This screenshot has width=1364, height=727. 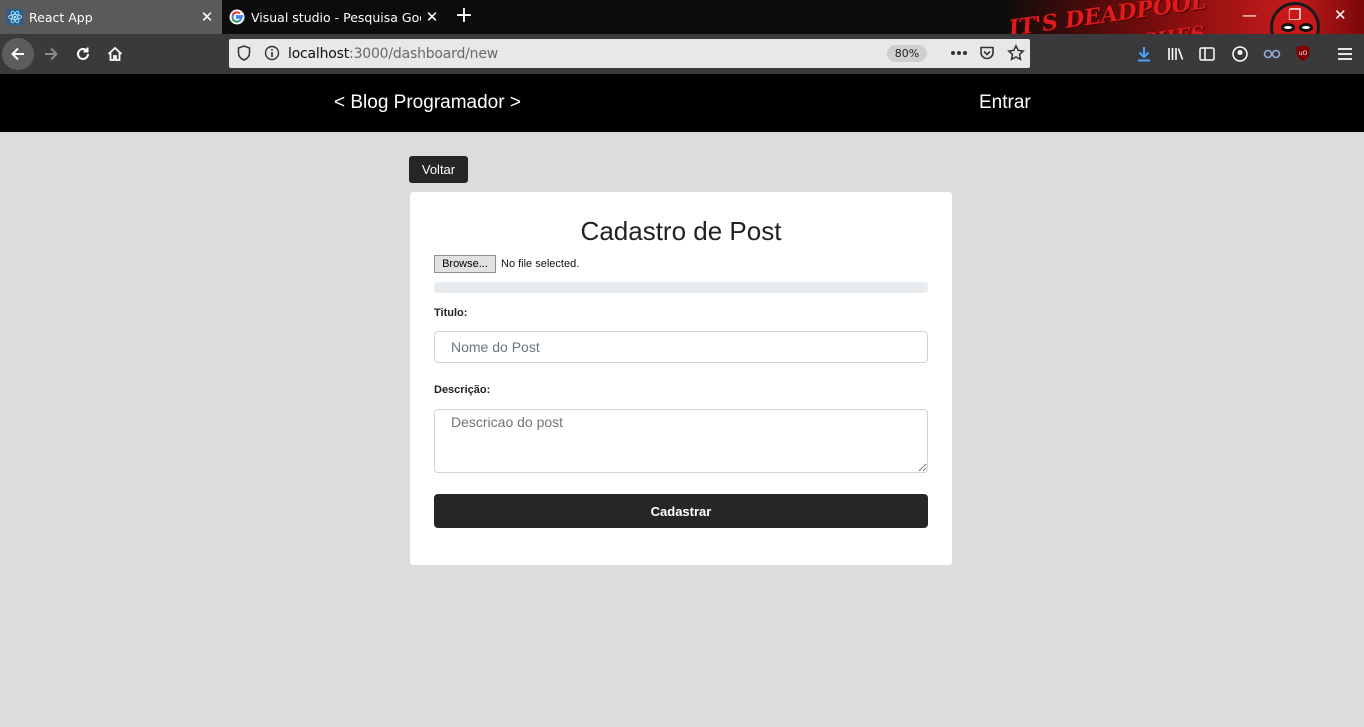 I want to click on download-icon, so click(x=1144, y=54).